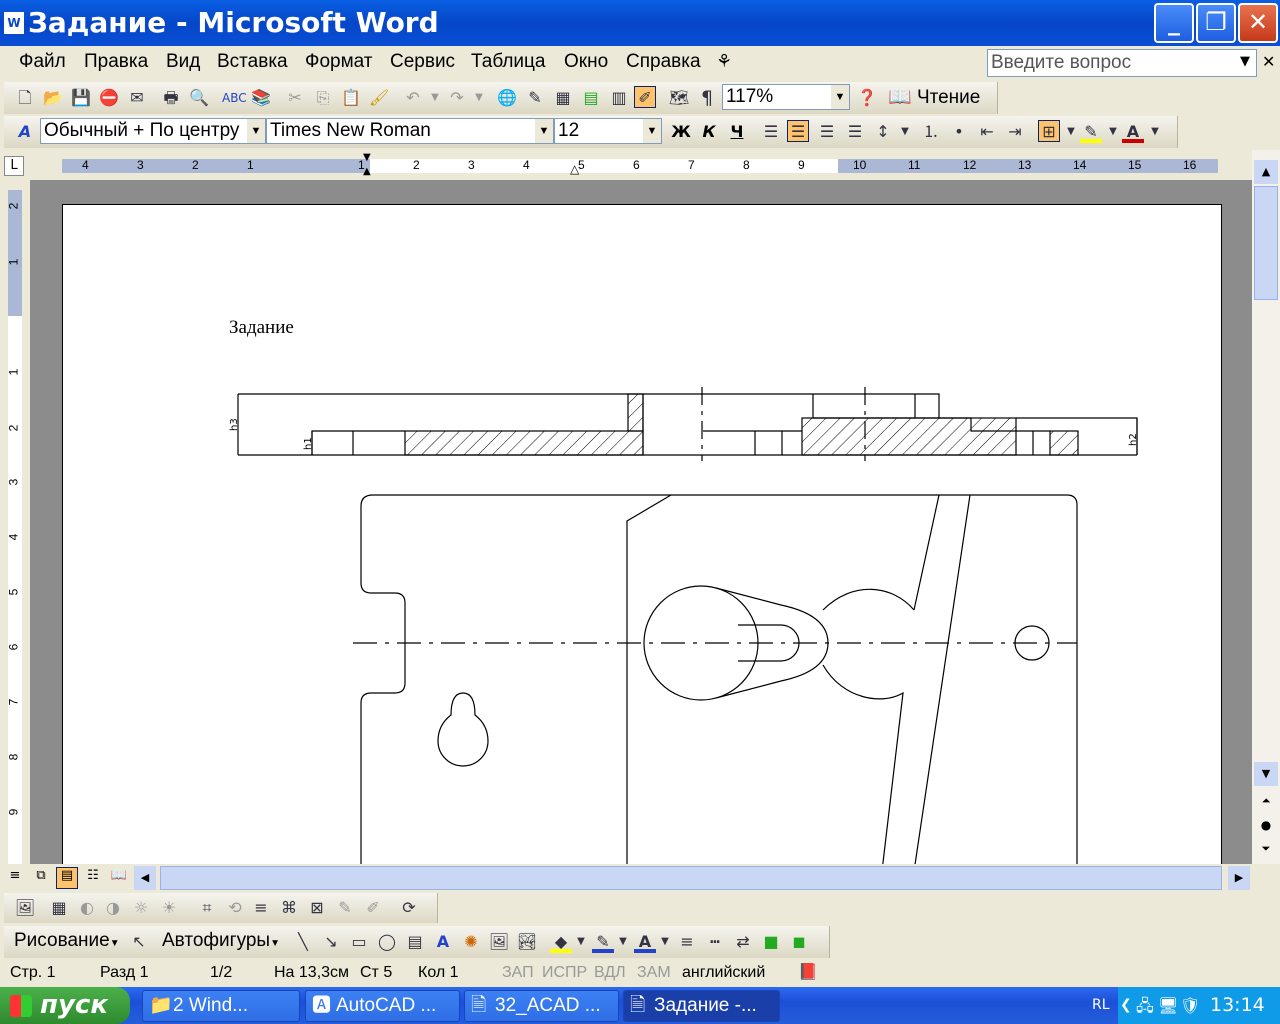 The height and width of the screenshot is (1024, 1280). What do you see at coordinates (640, 165) in the screenshot?
I see `horizontal-ruler: L 4 3 2 1 1 2 3 4 5 6 7 8 9 10 11 12 13 14 15 16 ▼ ▲ △` at bounding box center [640, 165].